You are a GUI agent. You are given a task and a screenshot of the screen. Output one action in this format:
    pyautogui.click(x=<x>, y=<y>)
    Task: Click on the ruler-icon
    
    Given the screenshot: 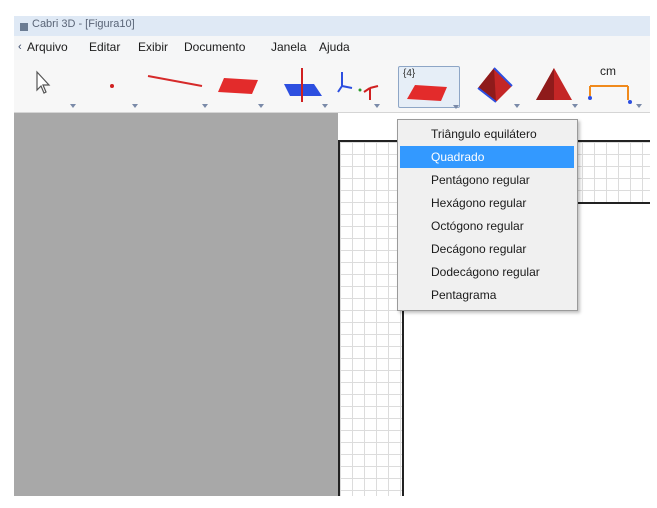 What is the action you would take?
    pyautogui.click(x=610, y=94)
    